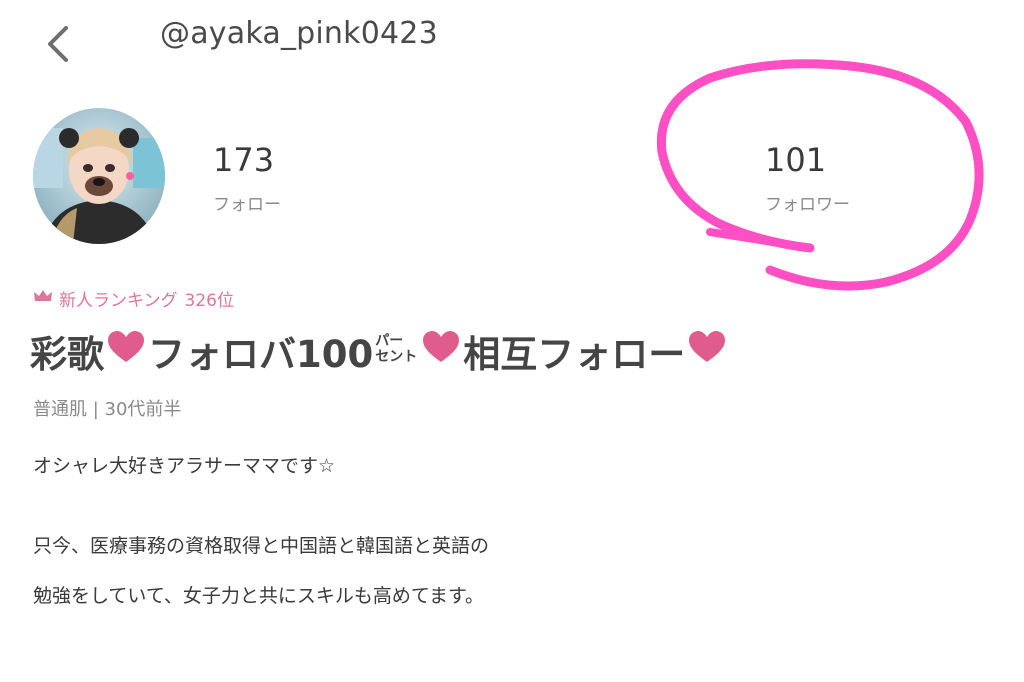  Describe the element at coordinates (184, 466) in the screenshot. I see `bio-line: オシャレ大好きアラサーママです☆` at that location.